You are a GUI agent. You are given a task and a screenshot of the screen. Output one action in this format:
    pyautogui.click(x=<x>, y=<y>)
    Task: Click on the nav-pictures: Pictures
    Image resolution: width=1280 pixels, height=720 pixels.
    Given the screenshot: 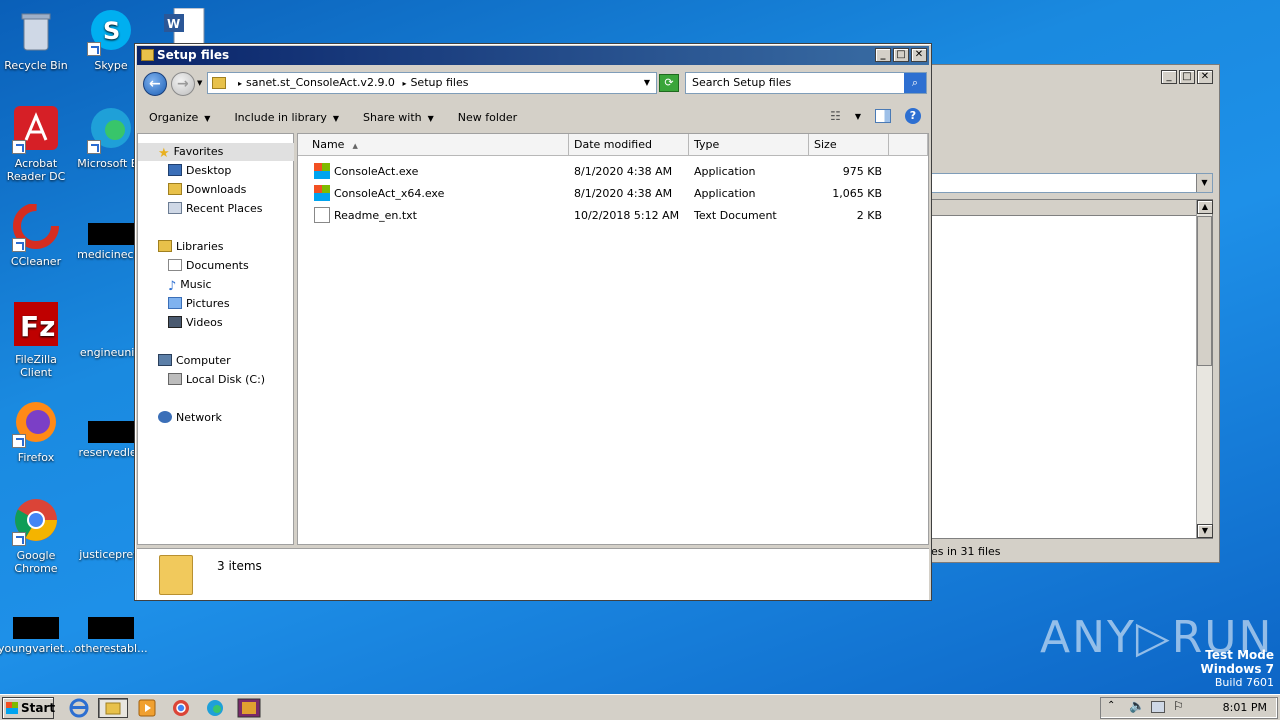 What is the action you would take?
    pyautogui.click(x=199, y=304)
    